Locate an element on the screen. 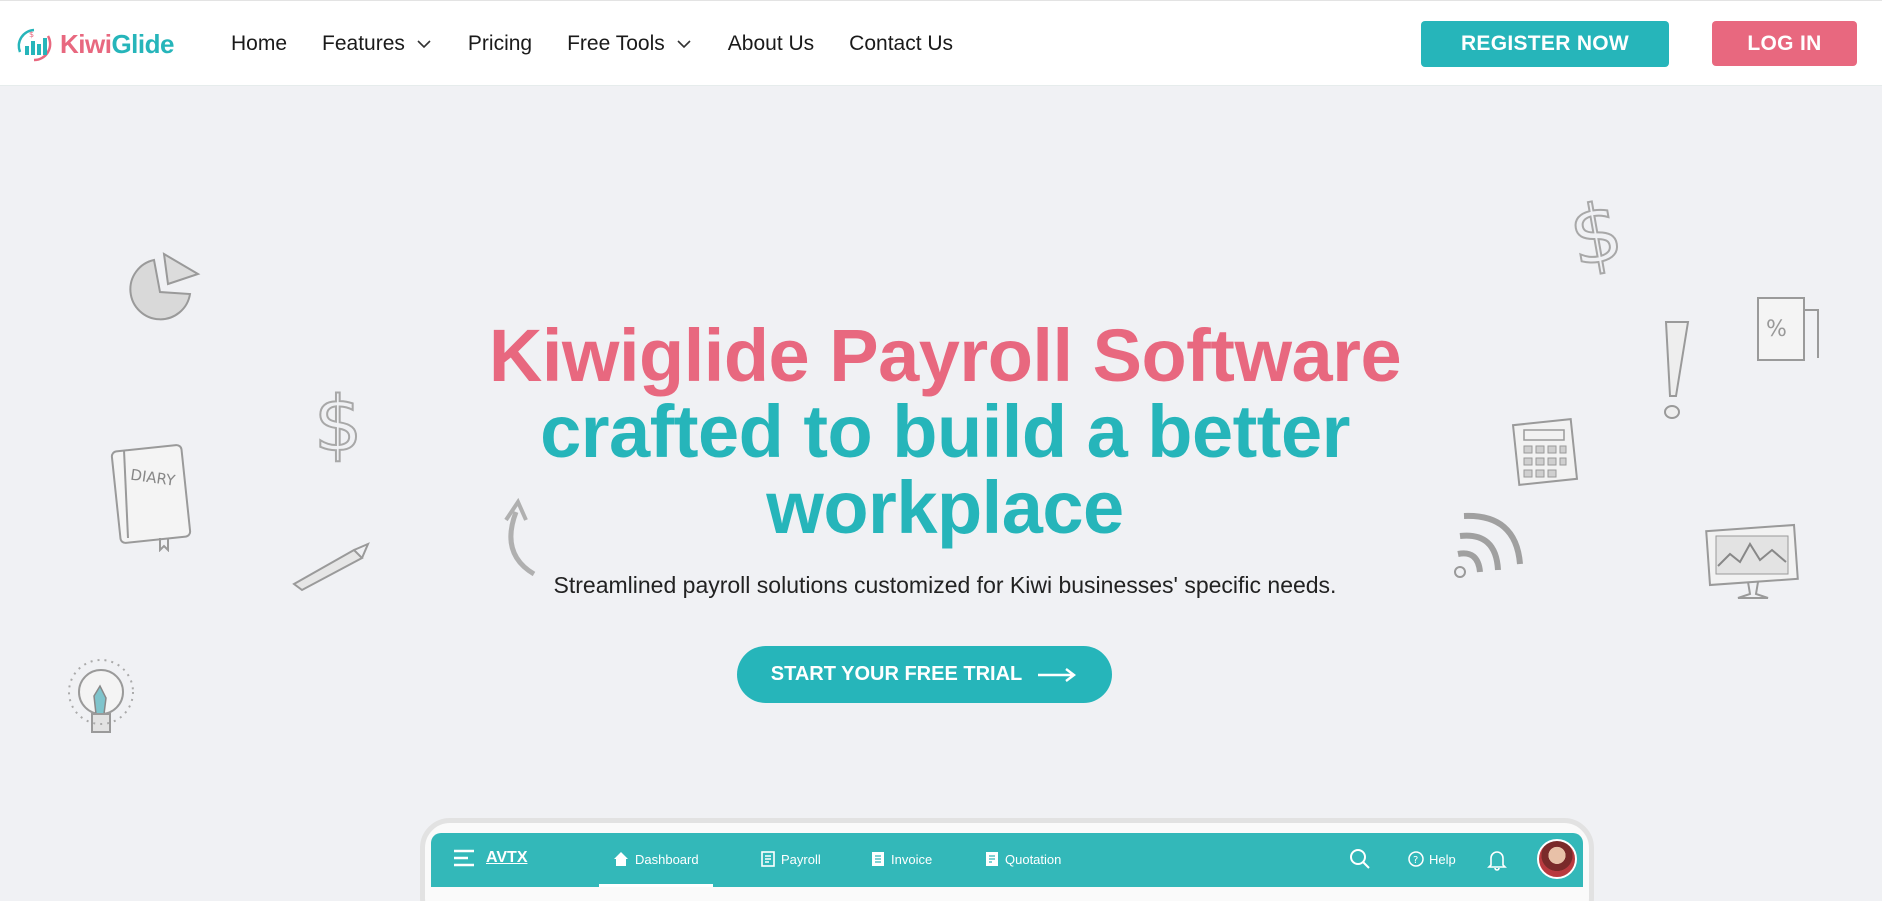  arrow-right-icon is located at coordinates (1057, 674).